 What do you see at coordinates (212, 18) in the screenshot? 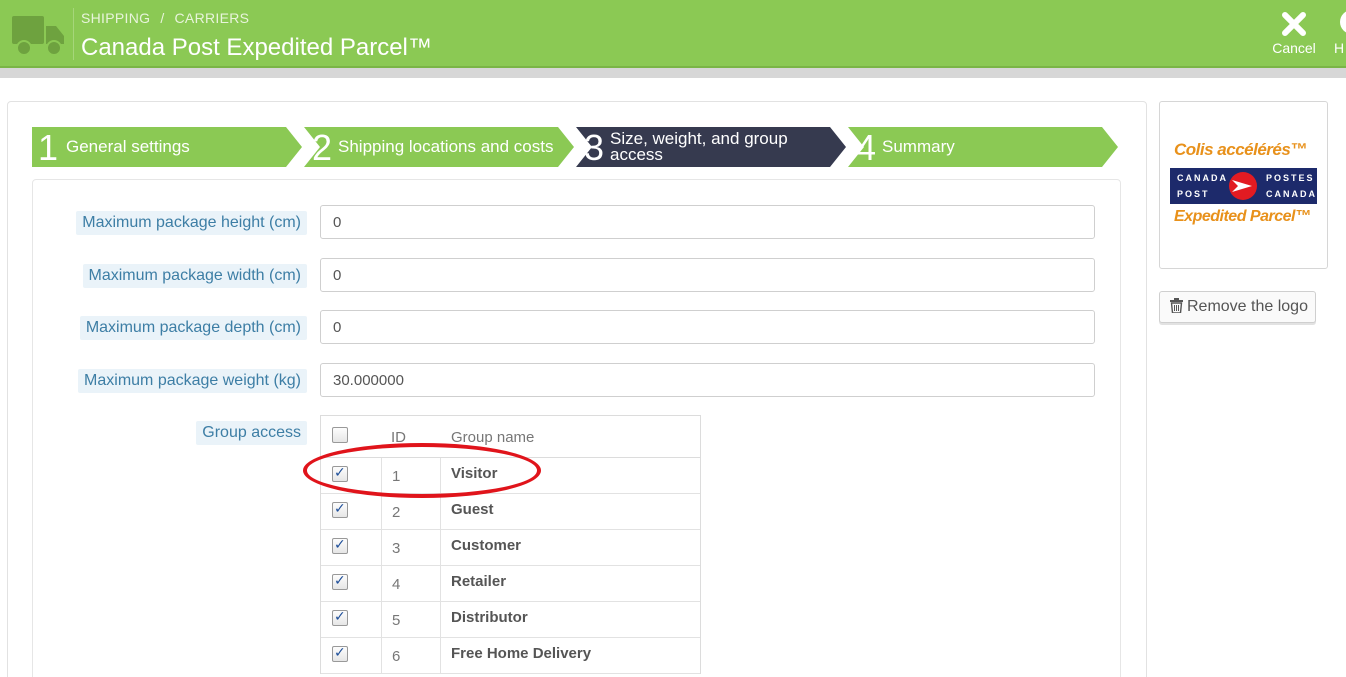
I see `breadcrumb-carriers: CARRIERS` at bounding box center [212, 18].